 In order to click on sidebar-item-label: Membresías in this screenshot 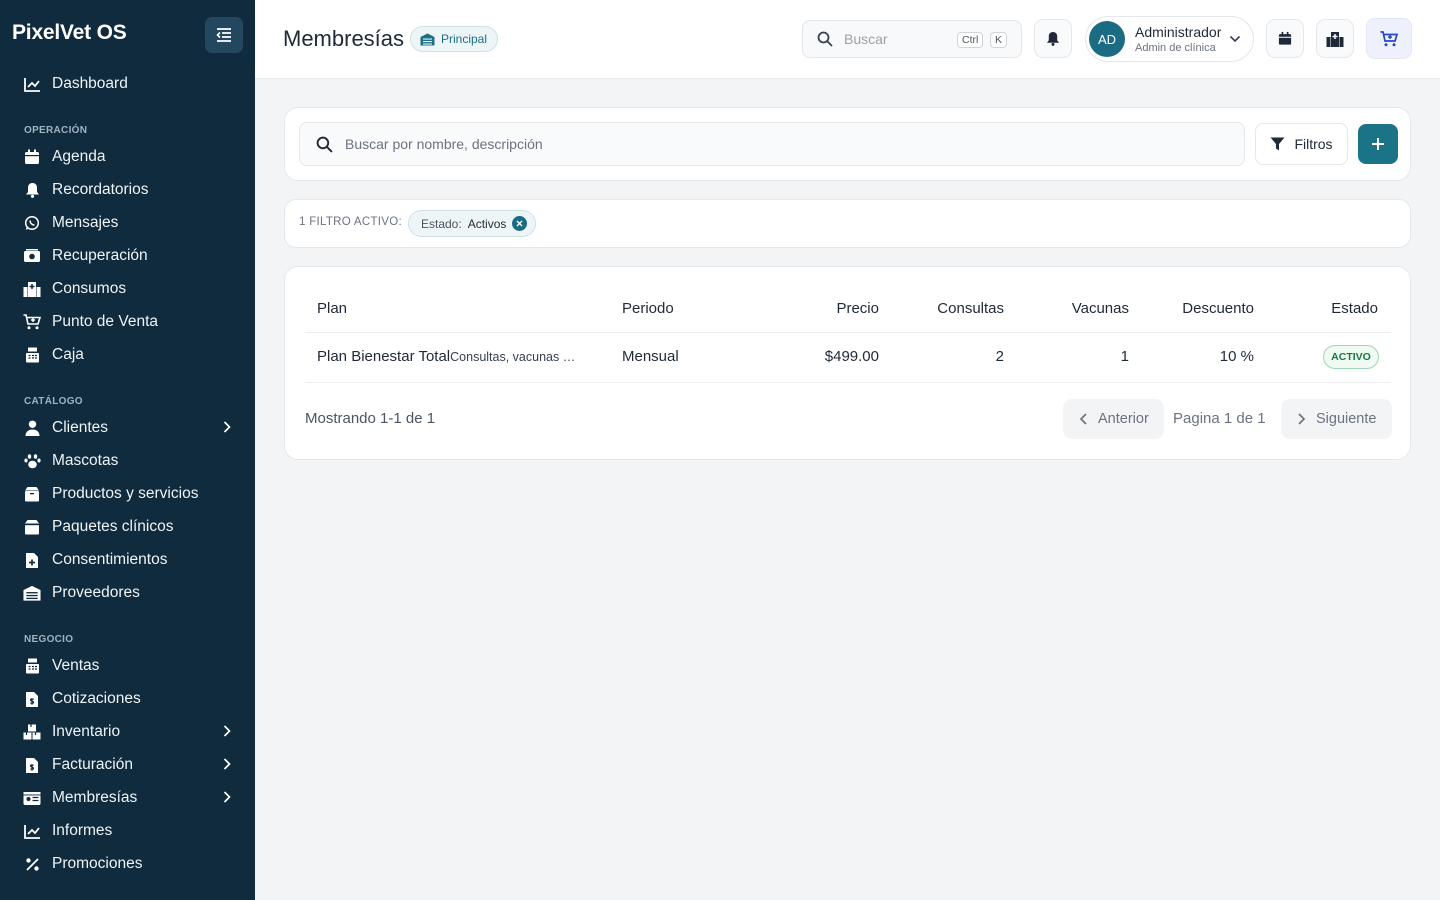, I will do `click(95, 797)`.